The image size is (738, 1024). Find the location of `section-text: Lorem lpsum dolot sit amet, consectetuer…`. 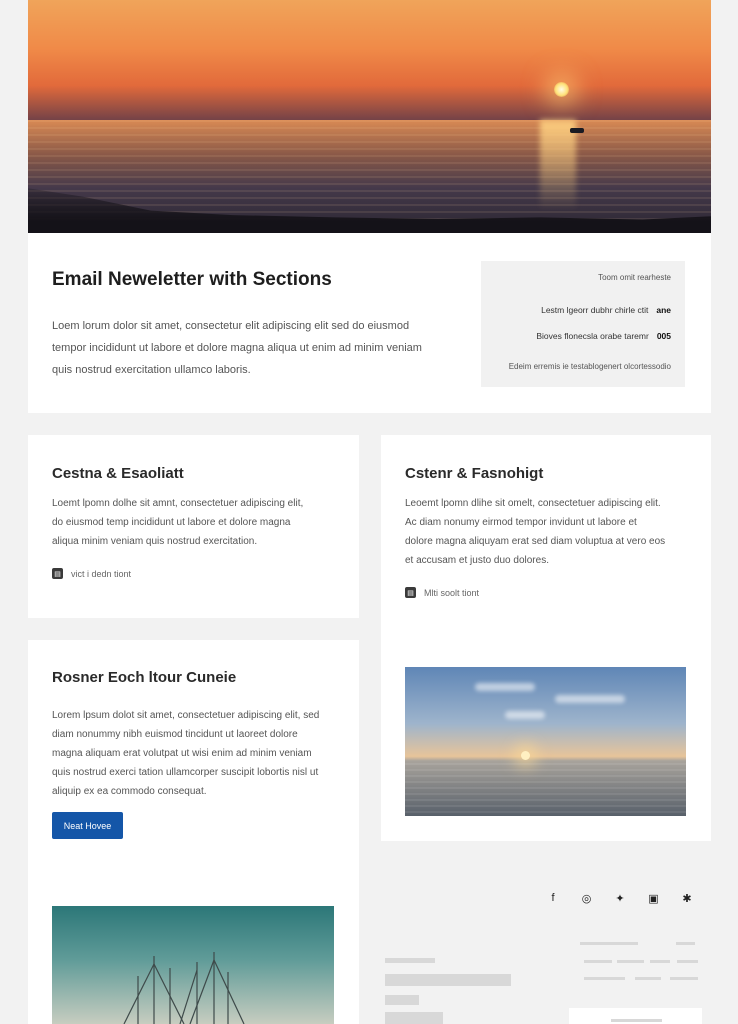

section-text: Lorem lpsum dolot sit amet, consectetuer… is located at coordinates (186, 753).